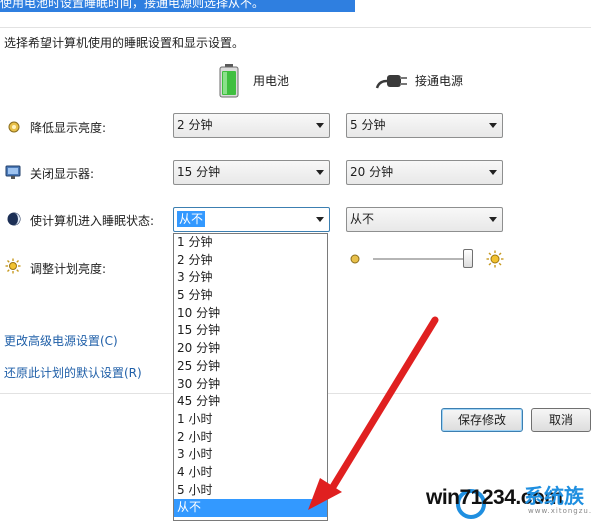 This screenshot has width=591, height=521. I want to click on battery-icon, so click(229, 81).